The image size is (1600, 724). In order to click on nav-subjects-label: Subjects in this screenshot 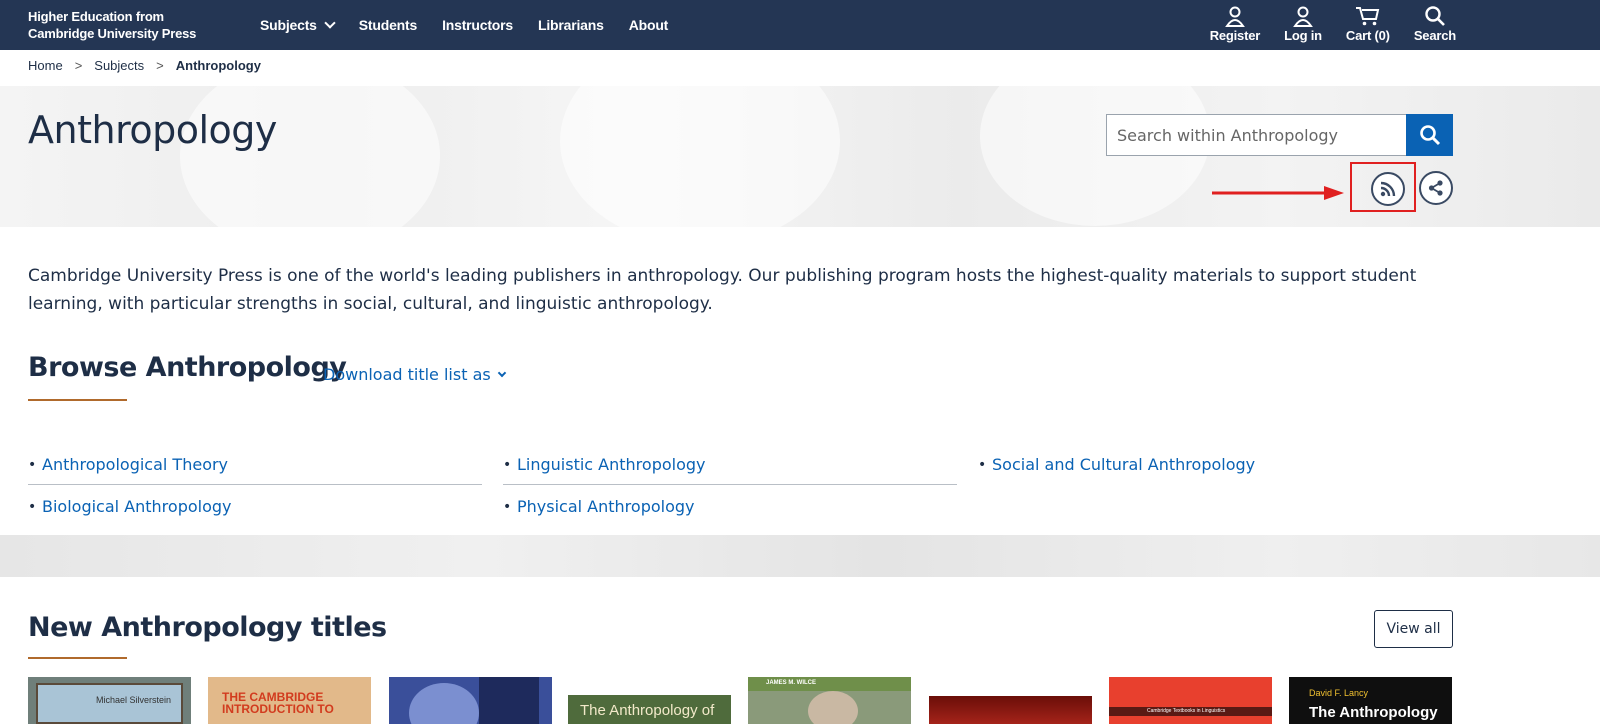, I will do `click(288, 25)`.